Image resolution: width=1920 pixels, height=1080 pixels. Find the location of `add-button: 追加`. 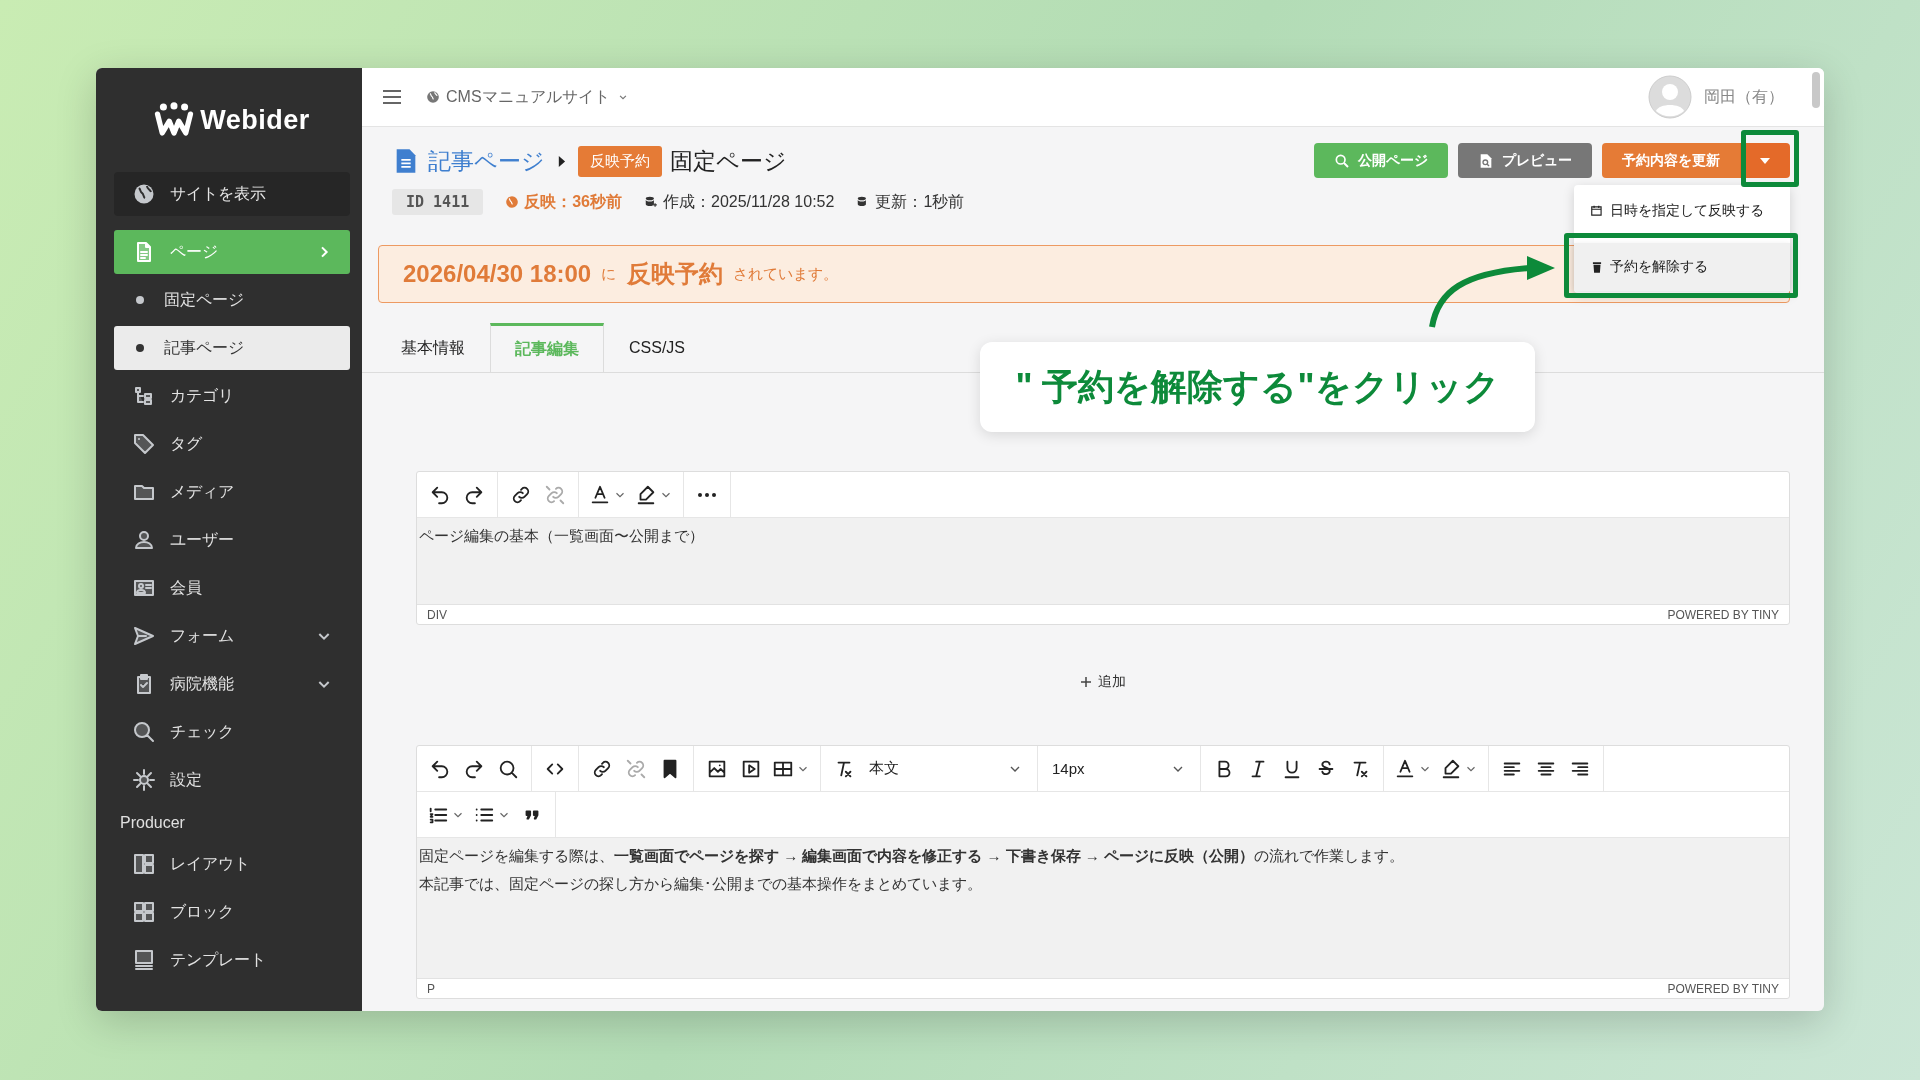

add-button: 追加 is located at coordinates (1103, 682).